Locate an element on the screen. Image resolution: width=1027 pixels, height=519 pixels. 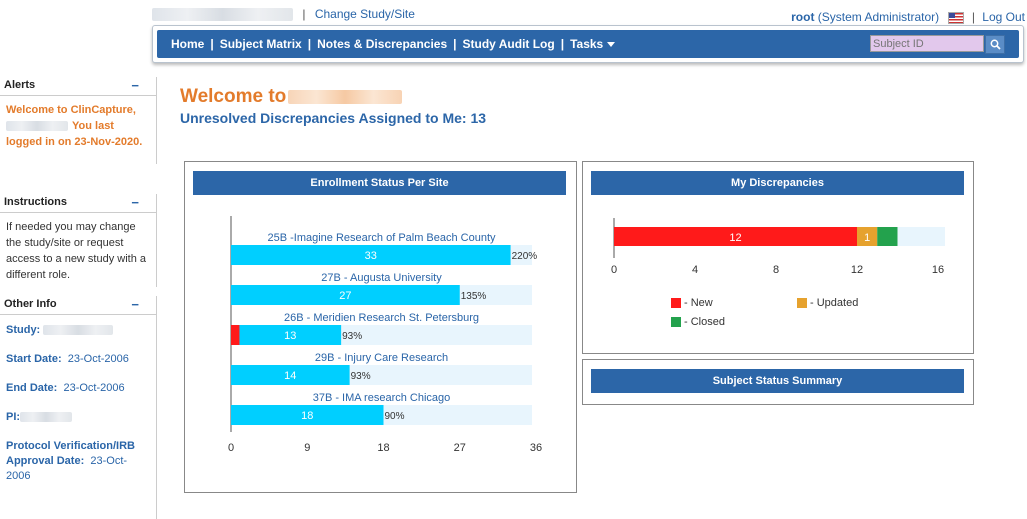
x-tick-label: 8 is located at coordinates (776, 270).